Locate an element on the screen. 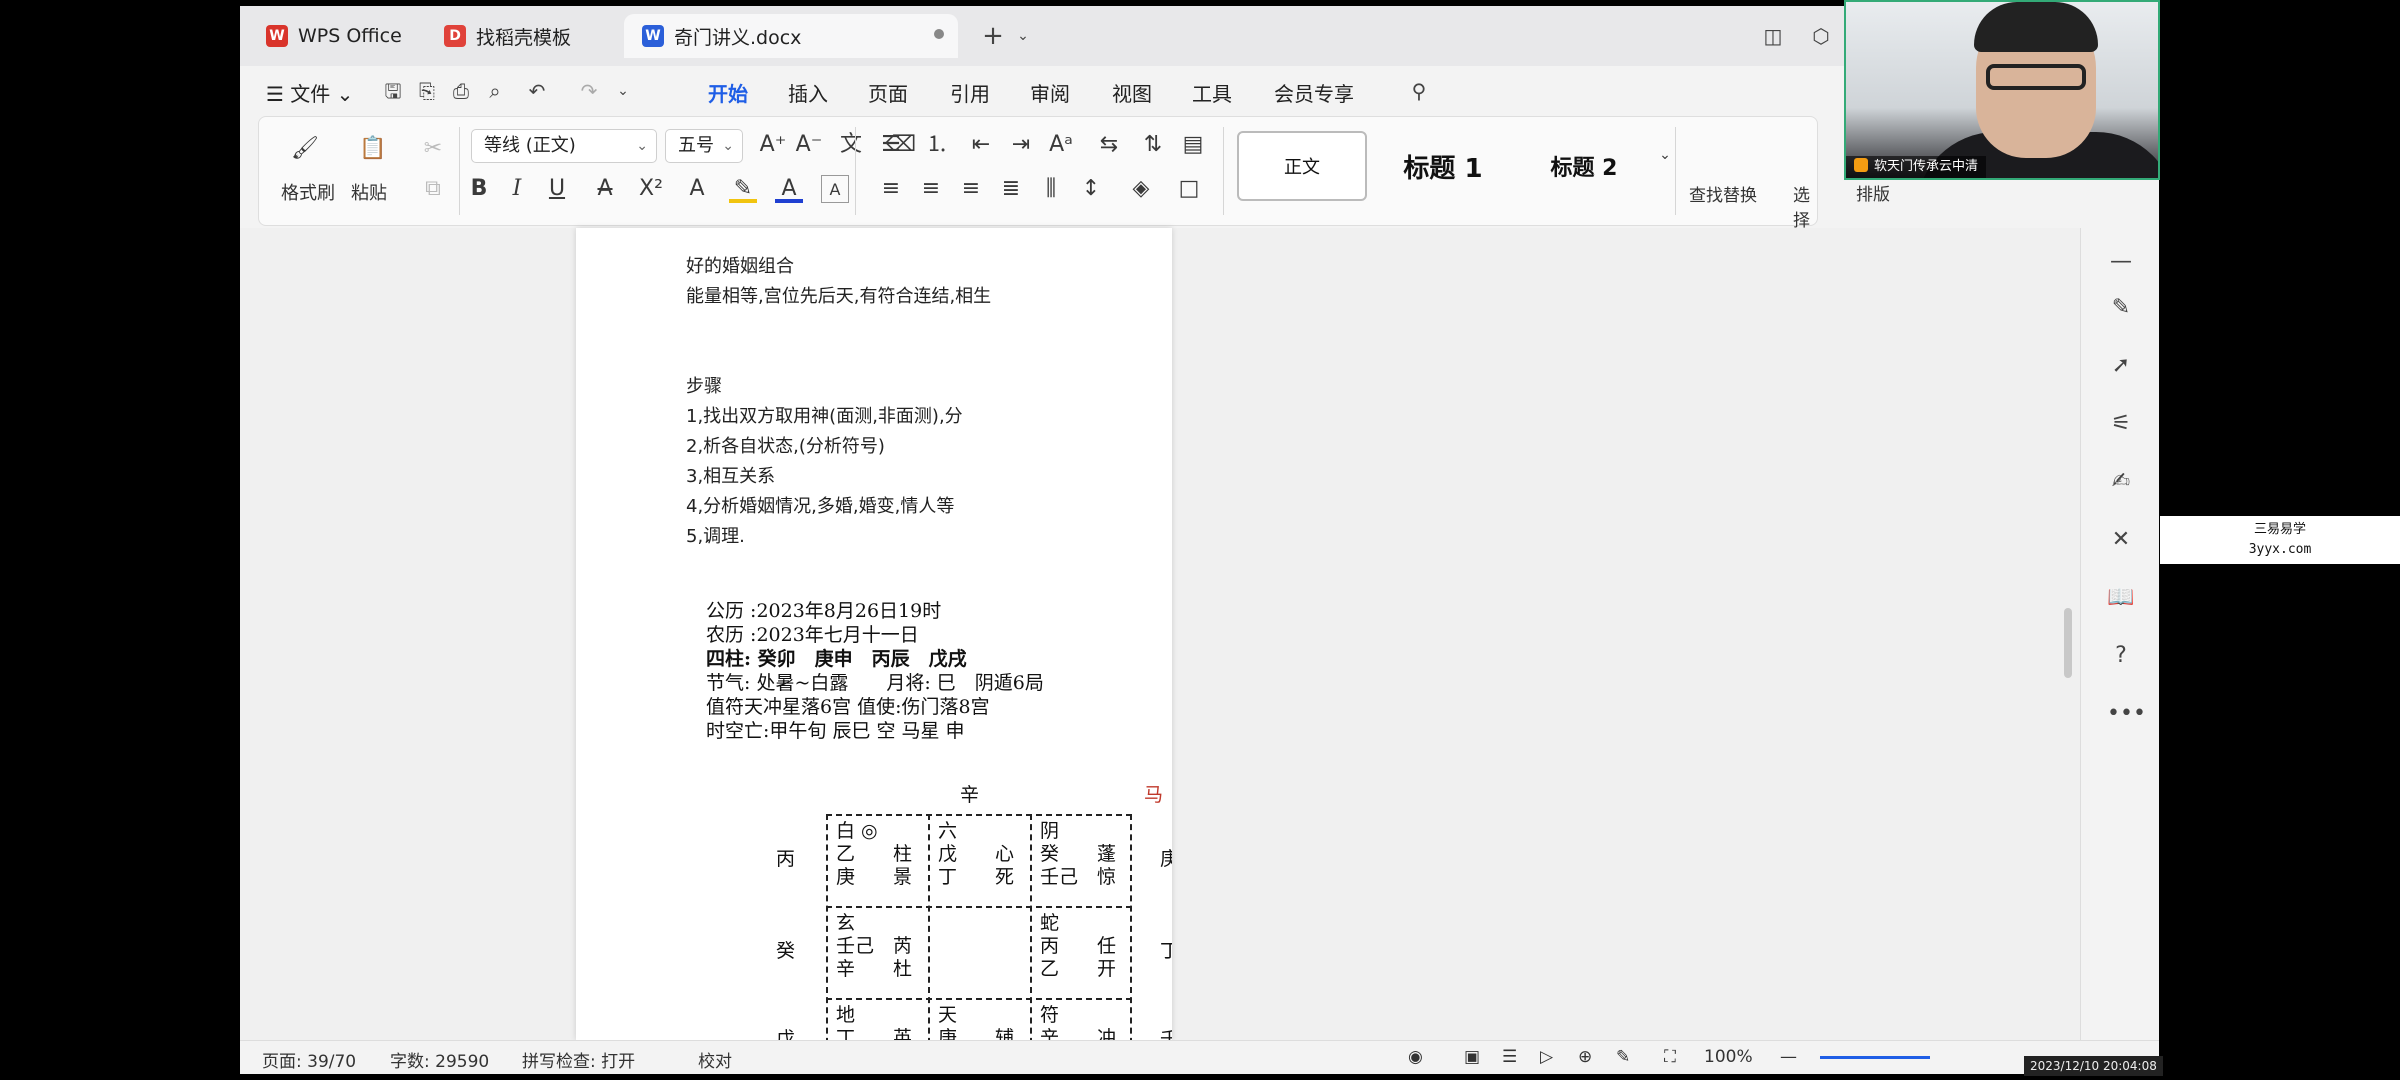  format-painter-icon: 🖌 is located at coordinates (305, 149).